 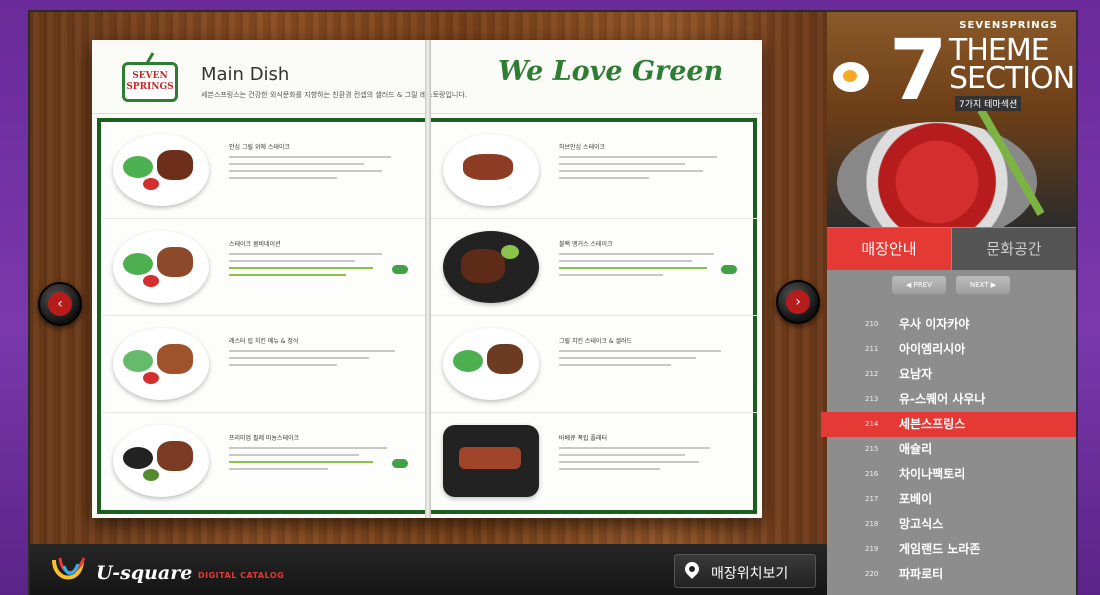 What do you see at coordinates (594, 267) in the screenshot?
I see `menu-item: 블랙 앵거스 스테이크` at bounding box center [594, 267].